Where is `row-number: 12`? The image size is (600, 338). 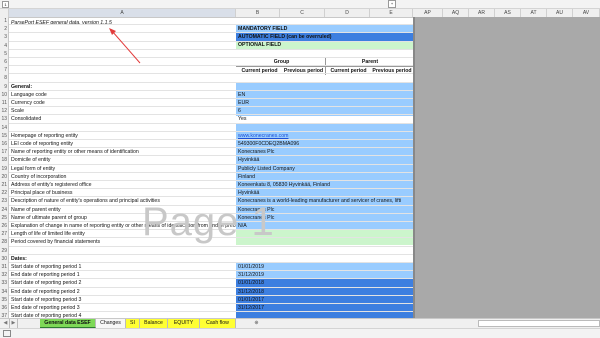
row-number: 12 is located at coordinates (4, 111).